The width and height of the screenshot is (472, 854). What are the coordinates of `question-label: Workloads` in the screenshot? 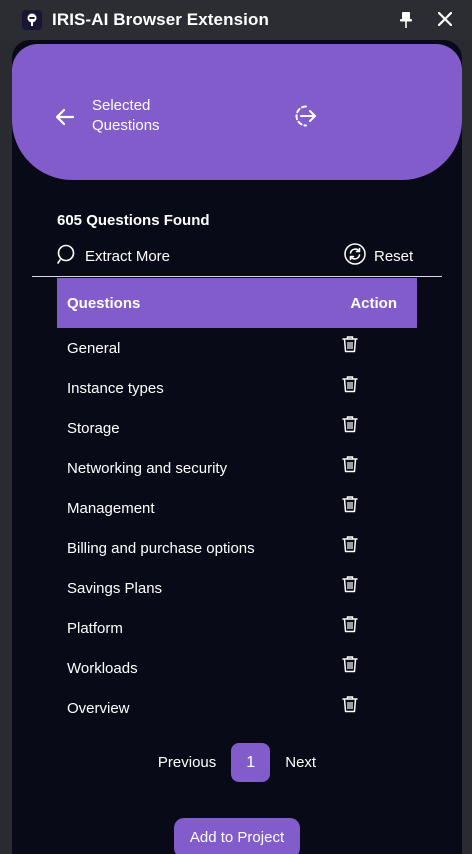 It's located at (102, 668).